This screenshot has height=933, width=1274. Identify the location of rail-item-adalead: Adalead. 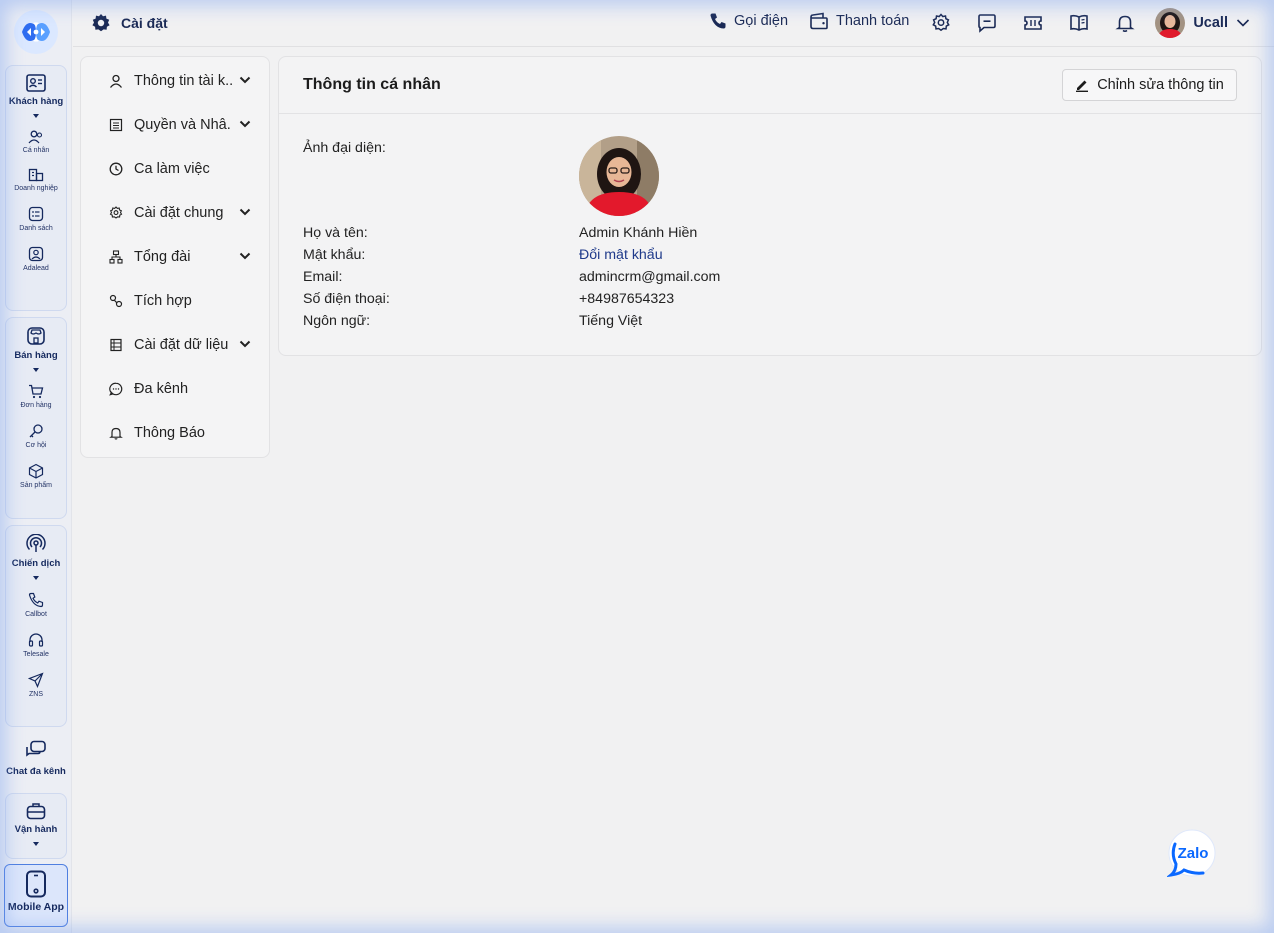
(36, 259).